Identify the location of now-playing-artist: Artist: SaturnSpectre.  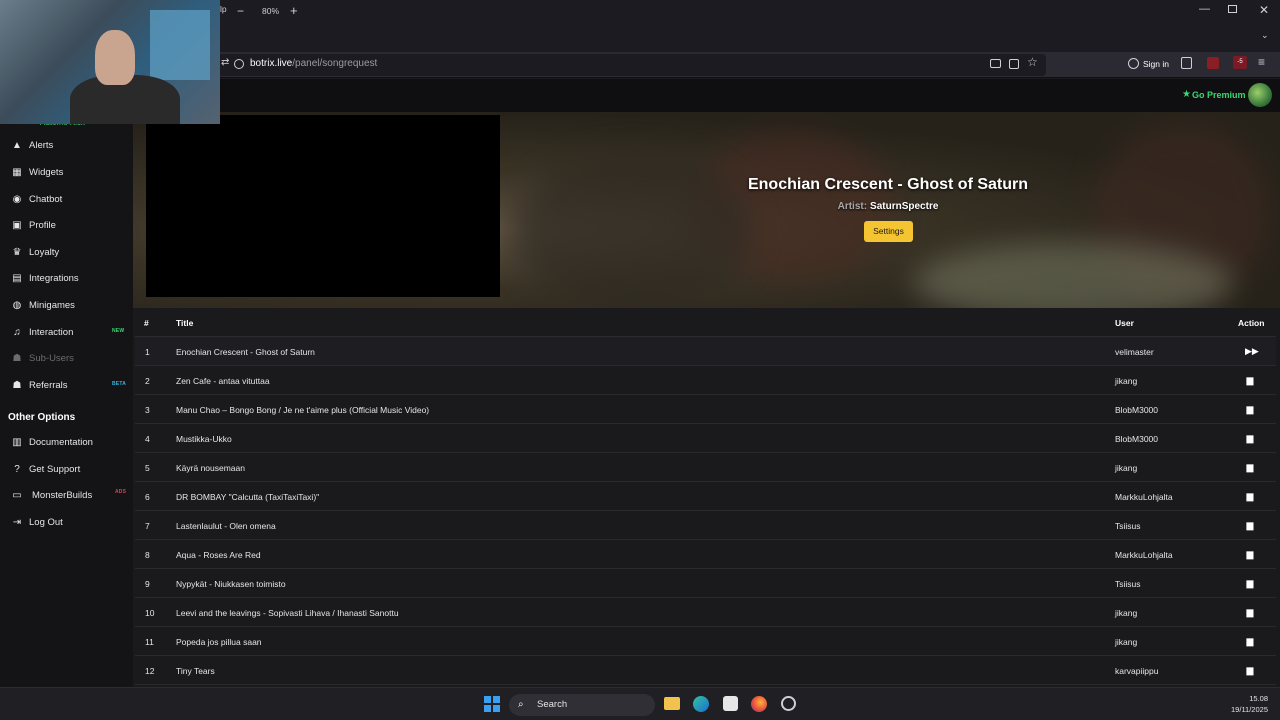
(888, 206).